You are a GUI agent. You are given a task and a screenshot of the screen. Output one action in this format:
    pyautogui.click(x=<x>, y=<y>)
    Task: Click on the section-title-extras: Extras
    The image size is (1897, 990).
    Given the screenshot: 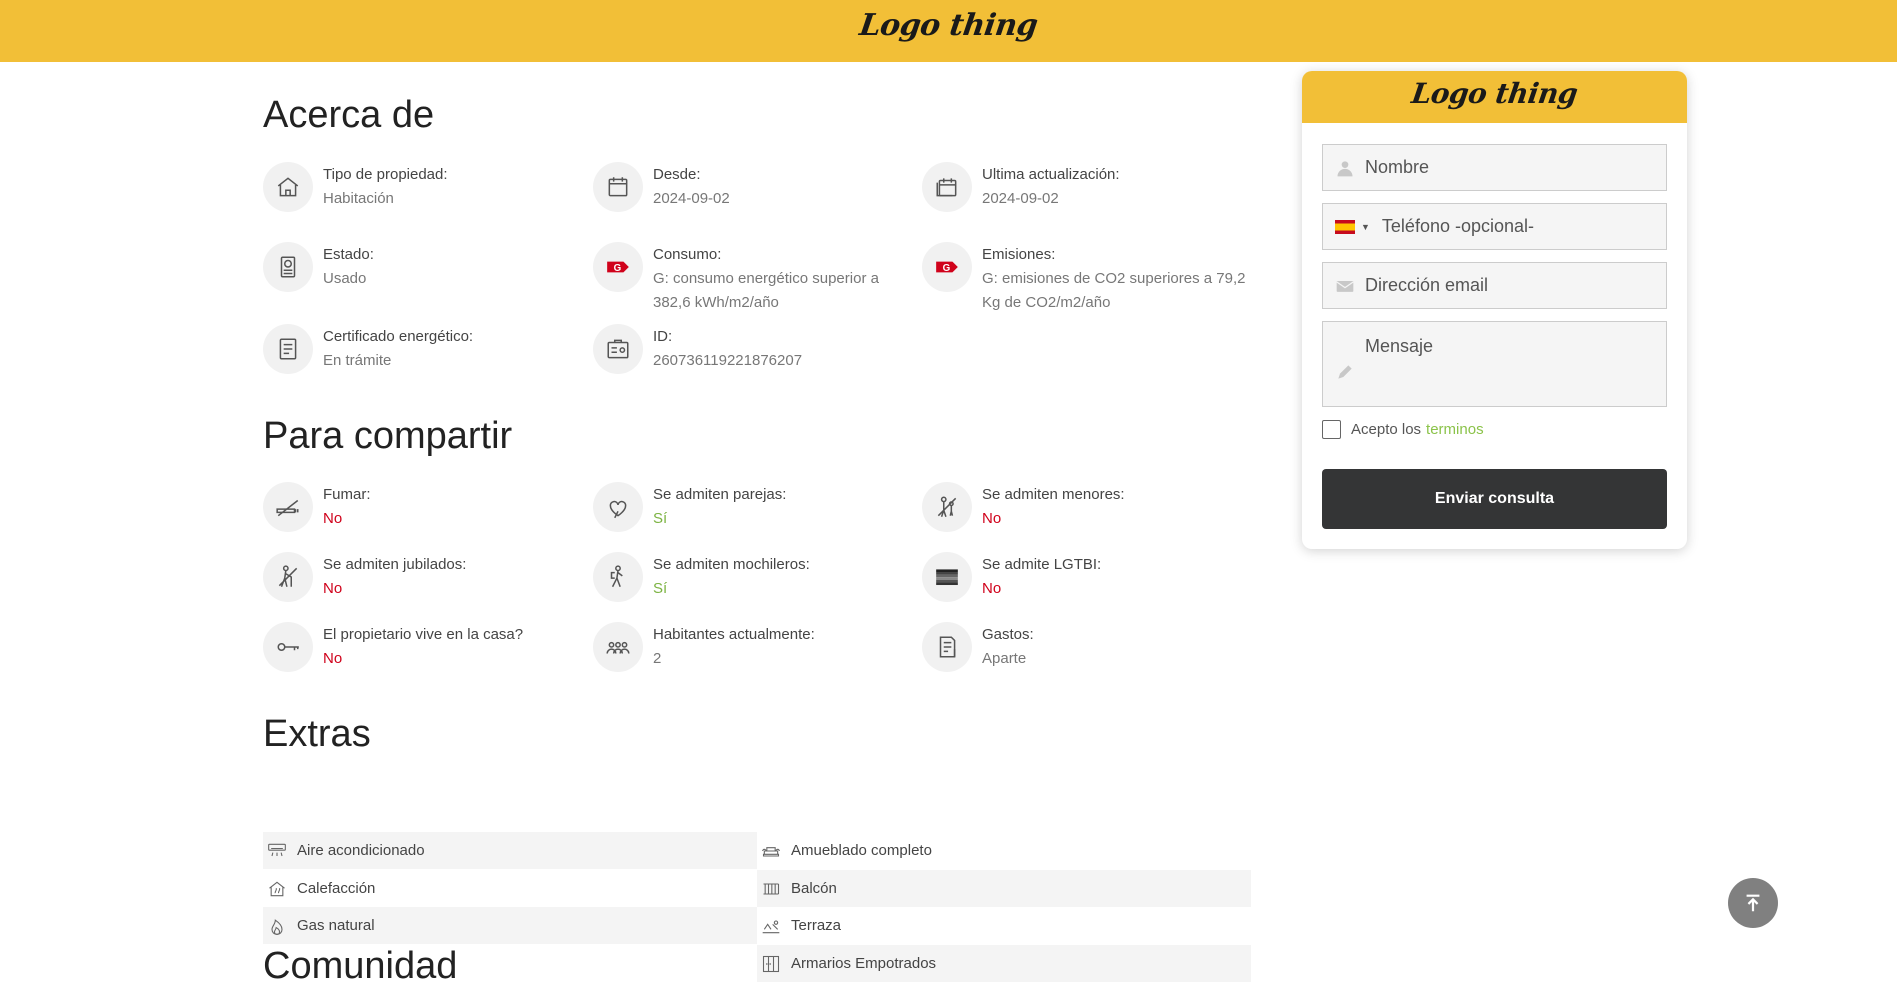 What is the action you would take?
    pyautogui.click(x=317, y=734)
    